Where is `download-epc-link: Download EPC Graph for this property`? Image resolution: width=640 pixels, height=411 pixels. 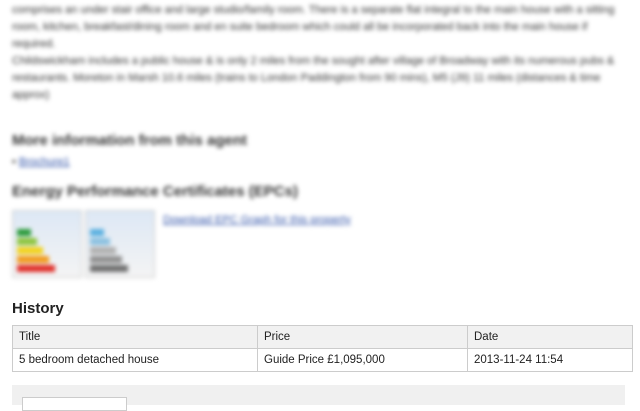 download-epc-link: Download EPC Graph for this property is located at coordinates (257, 220).